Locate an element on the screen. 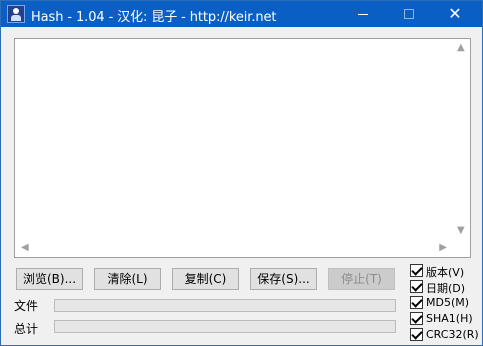 The width and height of the screenshot is (483, 346). md5-label: MD5(M) is located at coordinates (448, 302).